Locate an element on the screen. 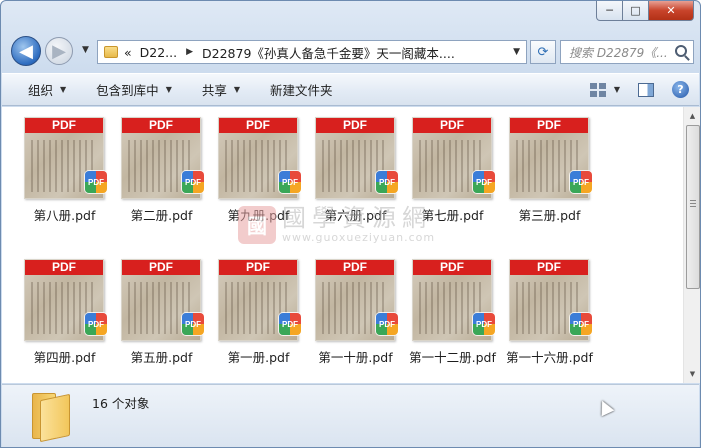  share-menu: 共享 ▼ is located at coordinates (221, 89).